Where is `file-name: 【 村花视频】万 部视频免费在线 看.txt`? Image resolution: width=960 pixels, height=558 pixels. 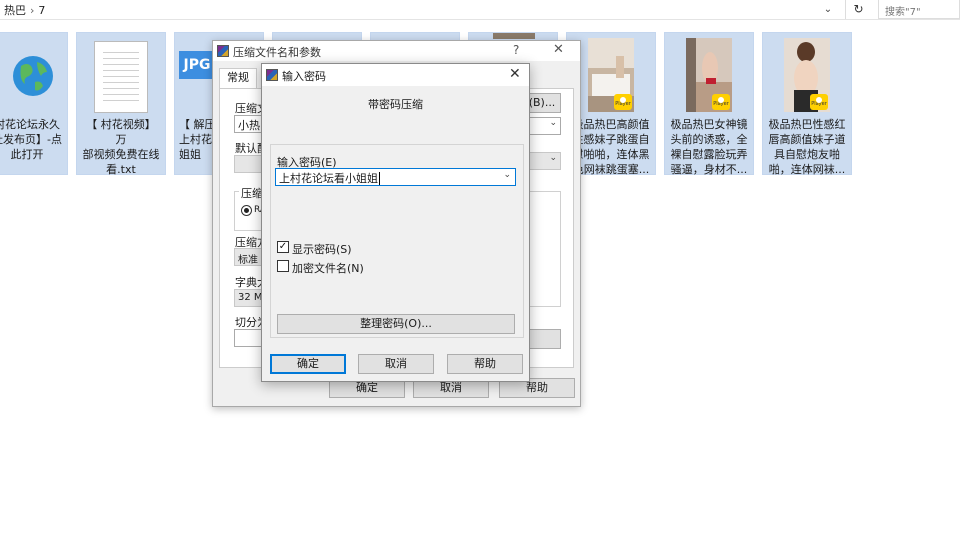
file-name: 【 村花视频】万 部视频免费在线 看.txt is located at coordinates (121, 147).